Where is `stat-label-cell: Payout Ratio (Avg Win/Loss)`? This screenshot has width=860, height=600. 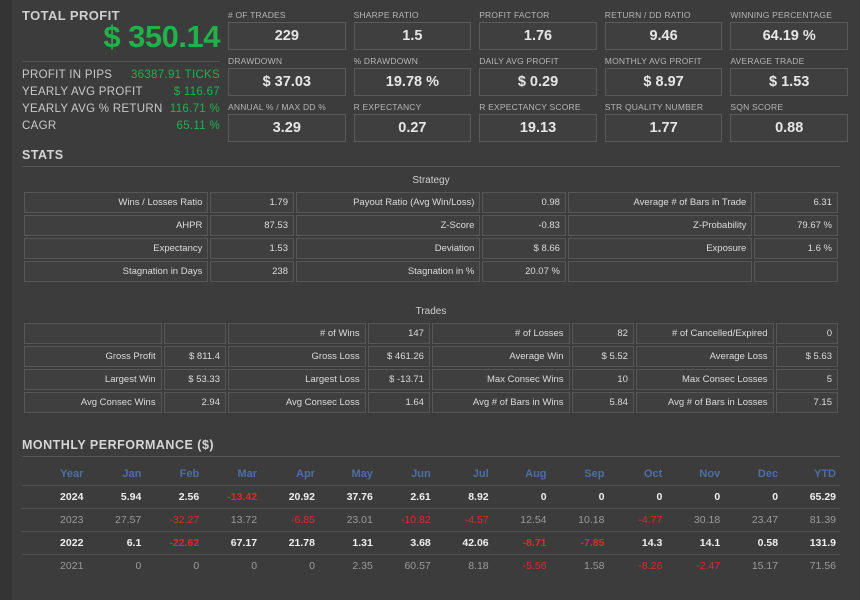
stat-label-cell: Payout Ratio (Avg Win/Loss) is located at coordinates (388, 202).